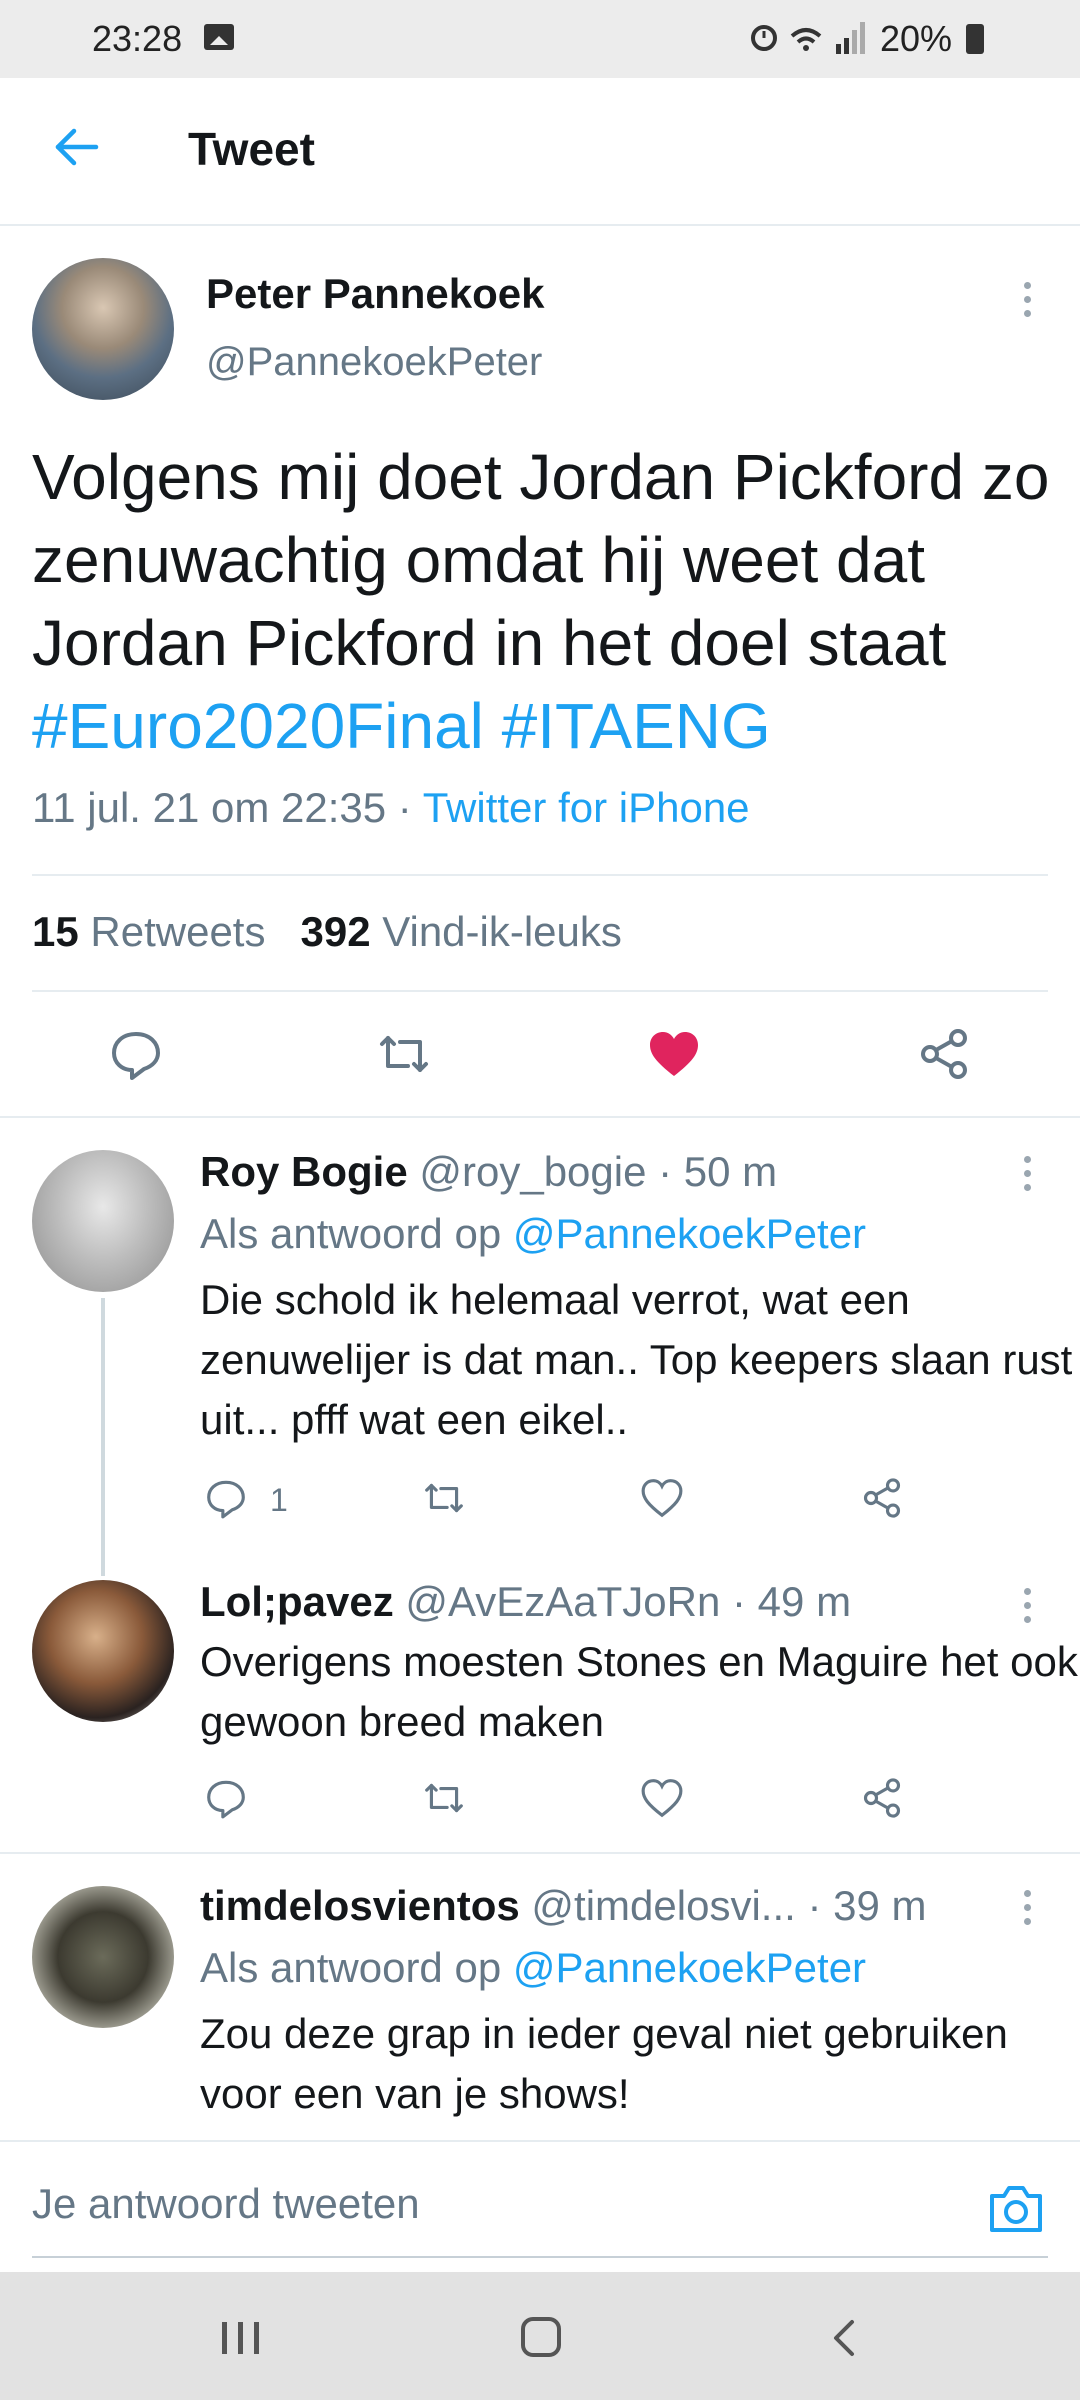 This screenshot has width=1080, height=2400. What do you see at coordinates (916, 38) in the screenshot?
I see `battery-percent: 20%` at bounding box center [916, 38].